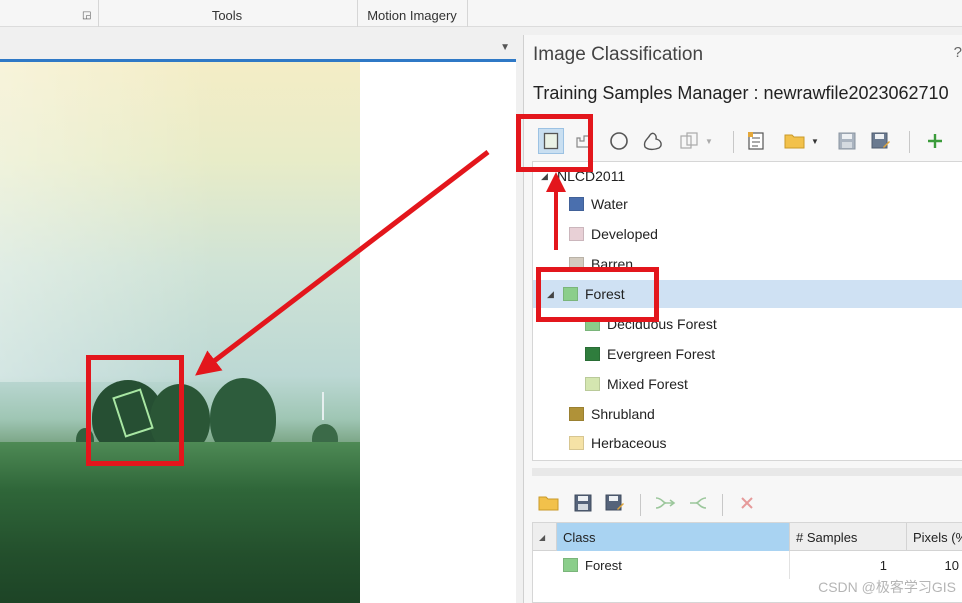 The height and width of the screenshot is (603, 962). What do you see at coordinates (505, 47) in the screenshot?
I see `chevron-down-icon: ▼` at bounding box center [505, 47].